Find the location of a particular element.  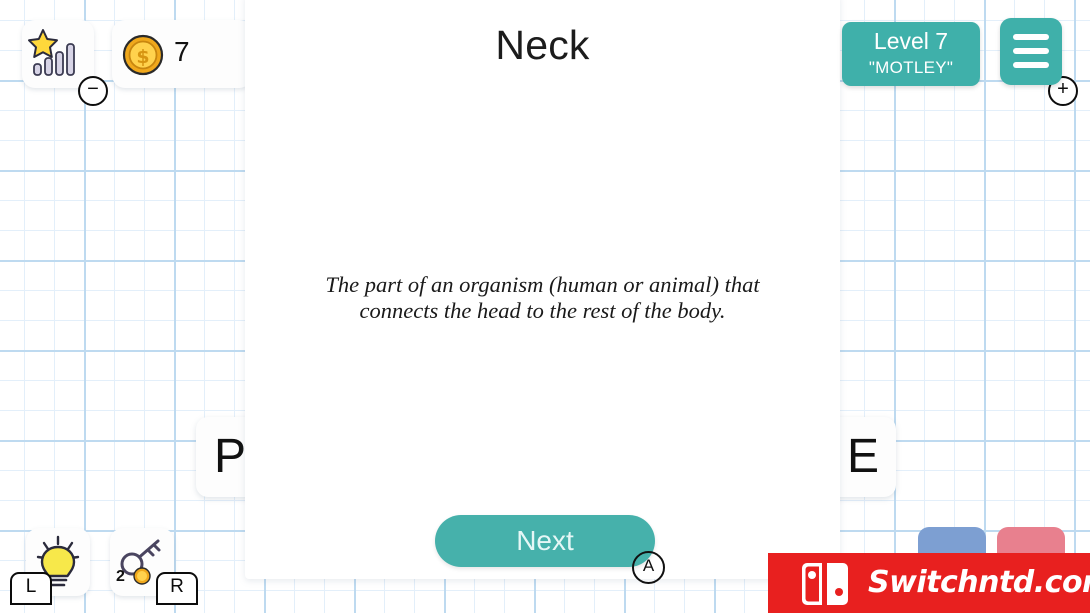

coin-count: 7 is located at coordinates (182, 51).